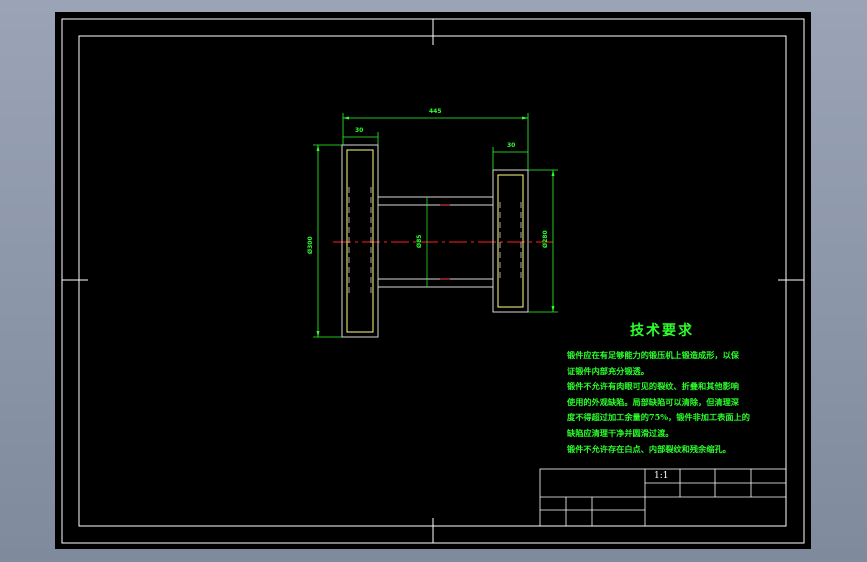  Describe the element at coordinates (310, 245) in the screenshot. I see `dim-left-diameter: Ø300` at that location.